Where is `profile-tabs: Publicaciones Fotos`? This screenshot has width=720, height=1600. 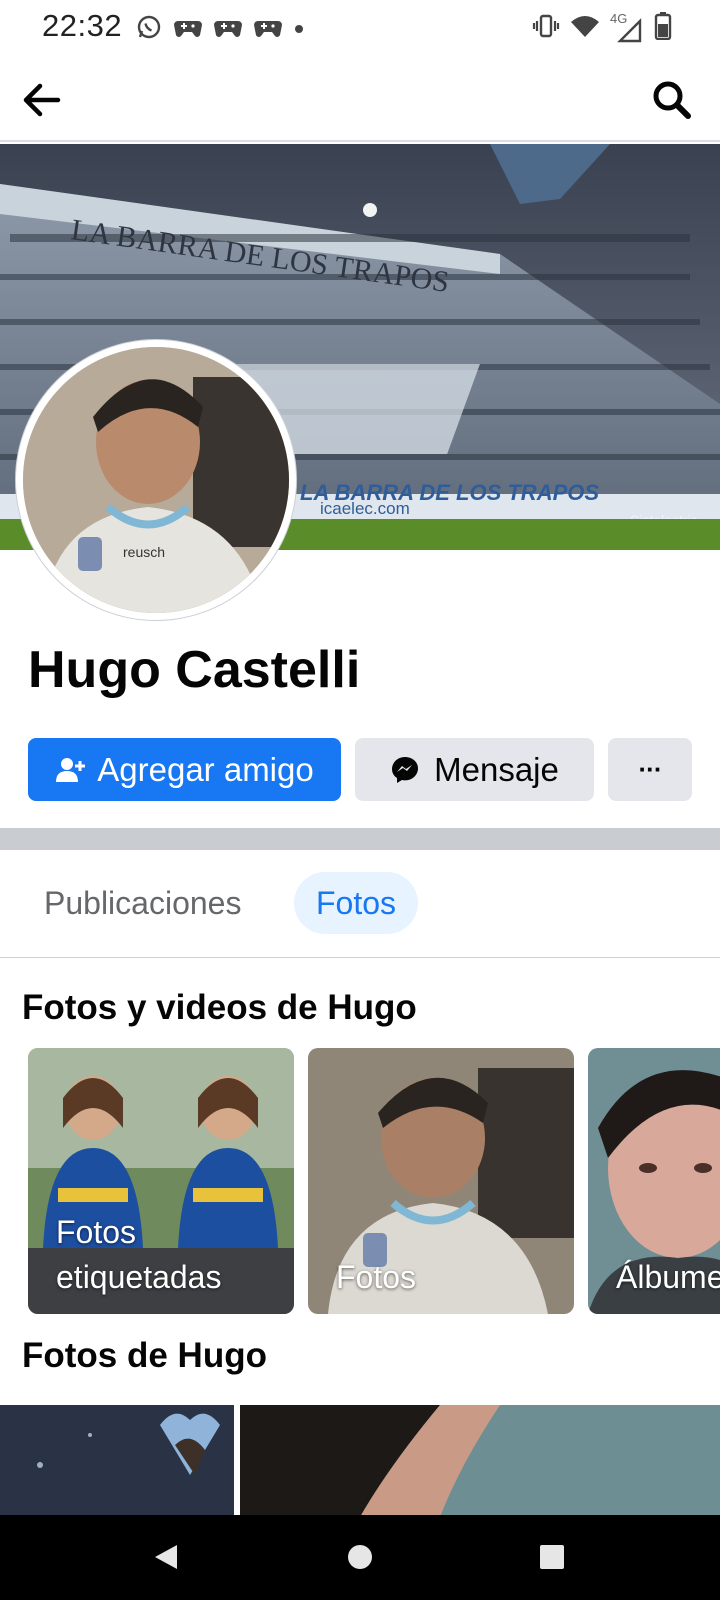 profile-tabs: Publicaciones Fotos is located at coordinates (360, 904).